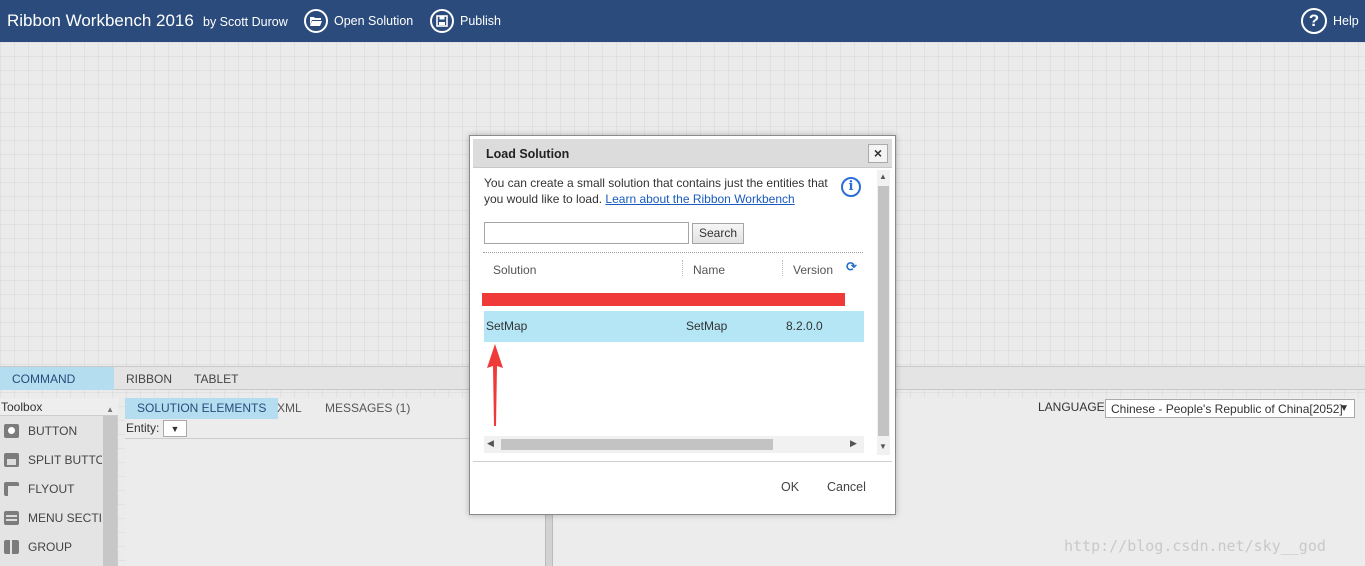 This screenshot has width=1365, height=566. I want to click on entity-dropdown: ▼, so click(175, 428).